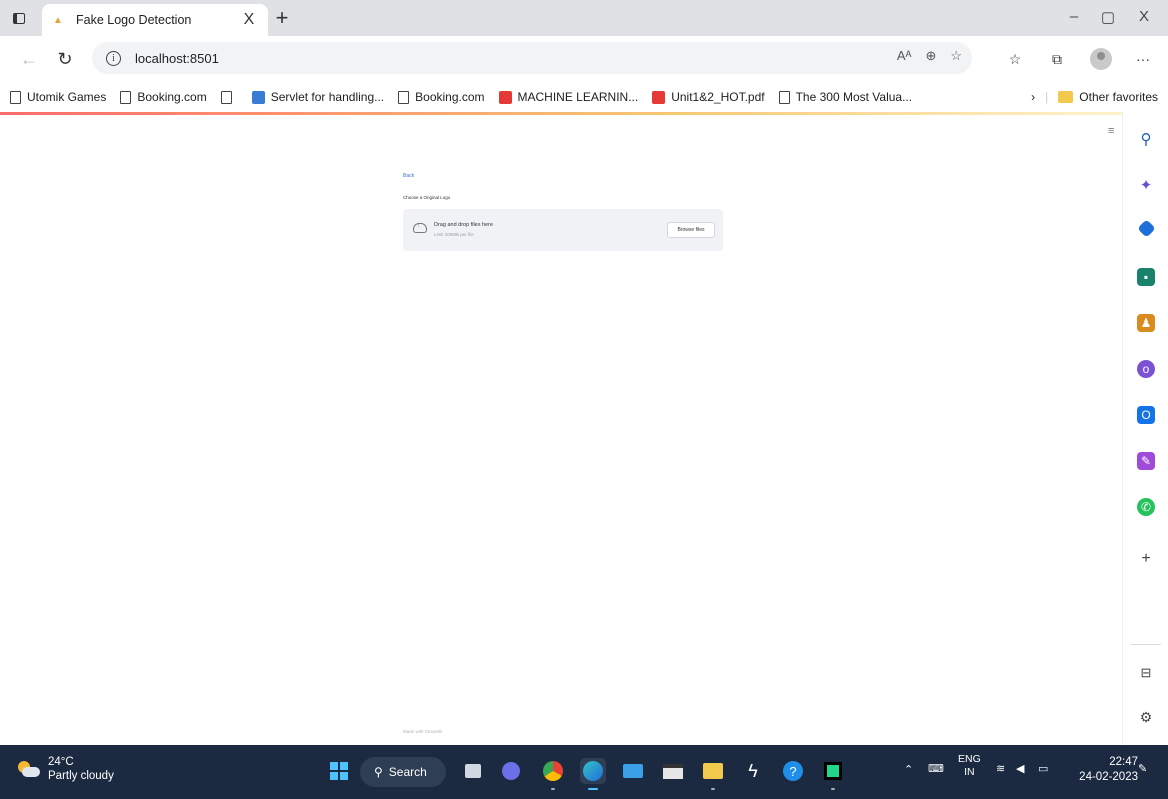 The height and width of the screenshot is (799, 1168). What do you see at coordinates (177, 58) in the screenshot?
I see `url-text: localhost:8501` at bounding box center [177, 58].